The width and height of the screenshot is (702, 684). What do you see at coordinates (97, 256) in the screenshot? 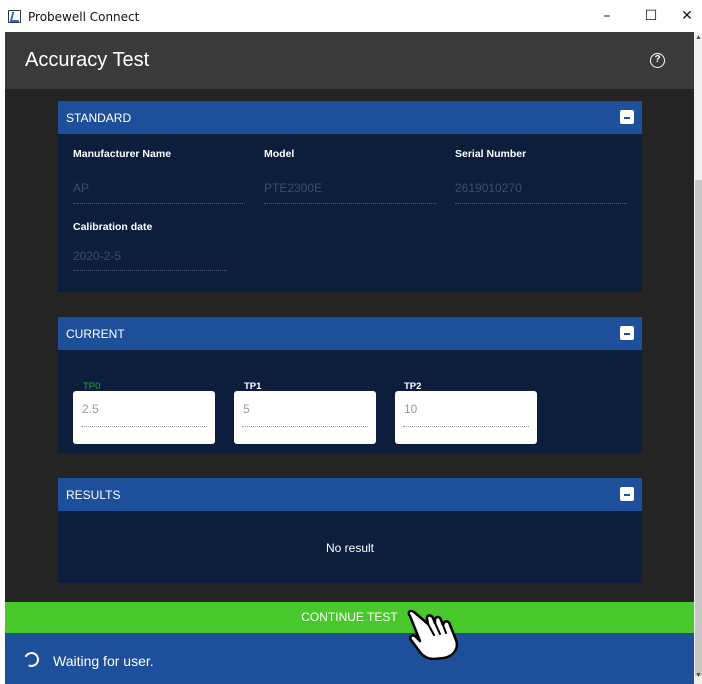
I see `calibration-date-value: 2020-2-5` at bounding box center [97, 256].